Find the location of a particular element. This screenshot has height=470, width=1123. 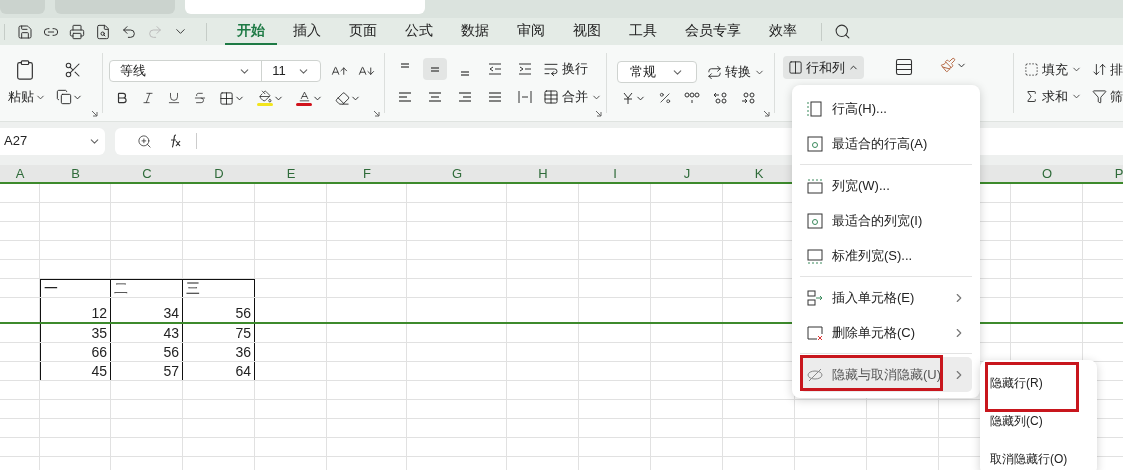

wrap-text-button: 换行 is located at coordinates (566, 69).